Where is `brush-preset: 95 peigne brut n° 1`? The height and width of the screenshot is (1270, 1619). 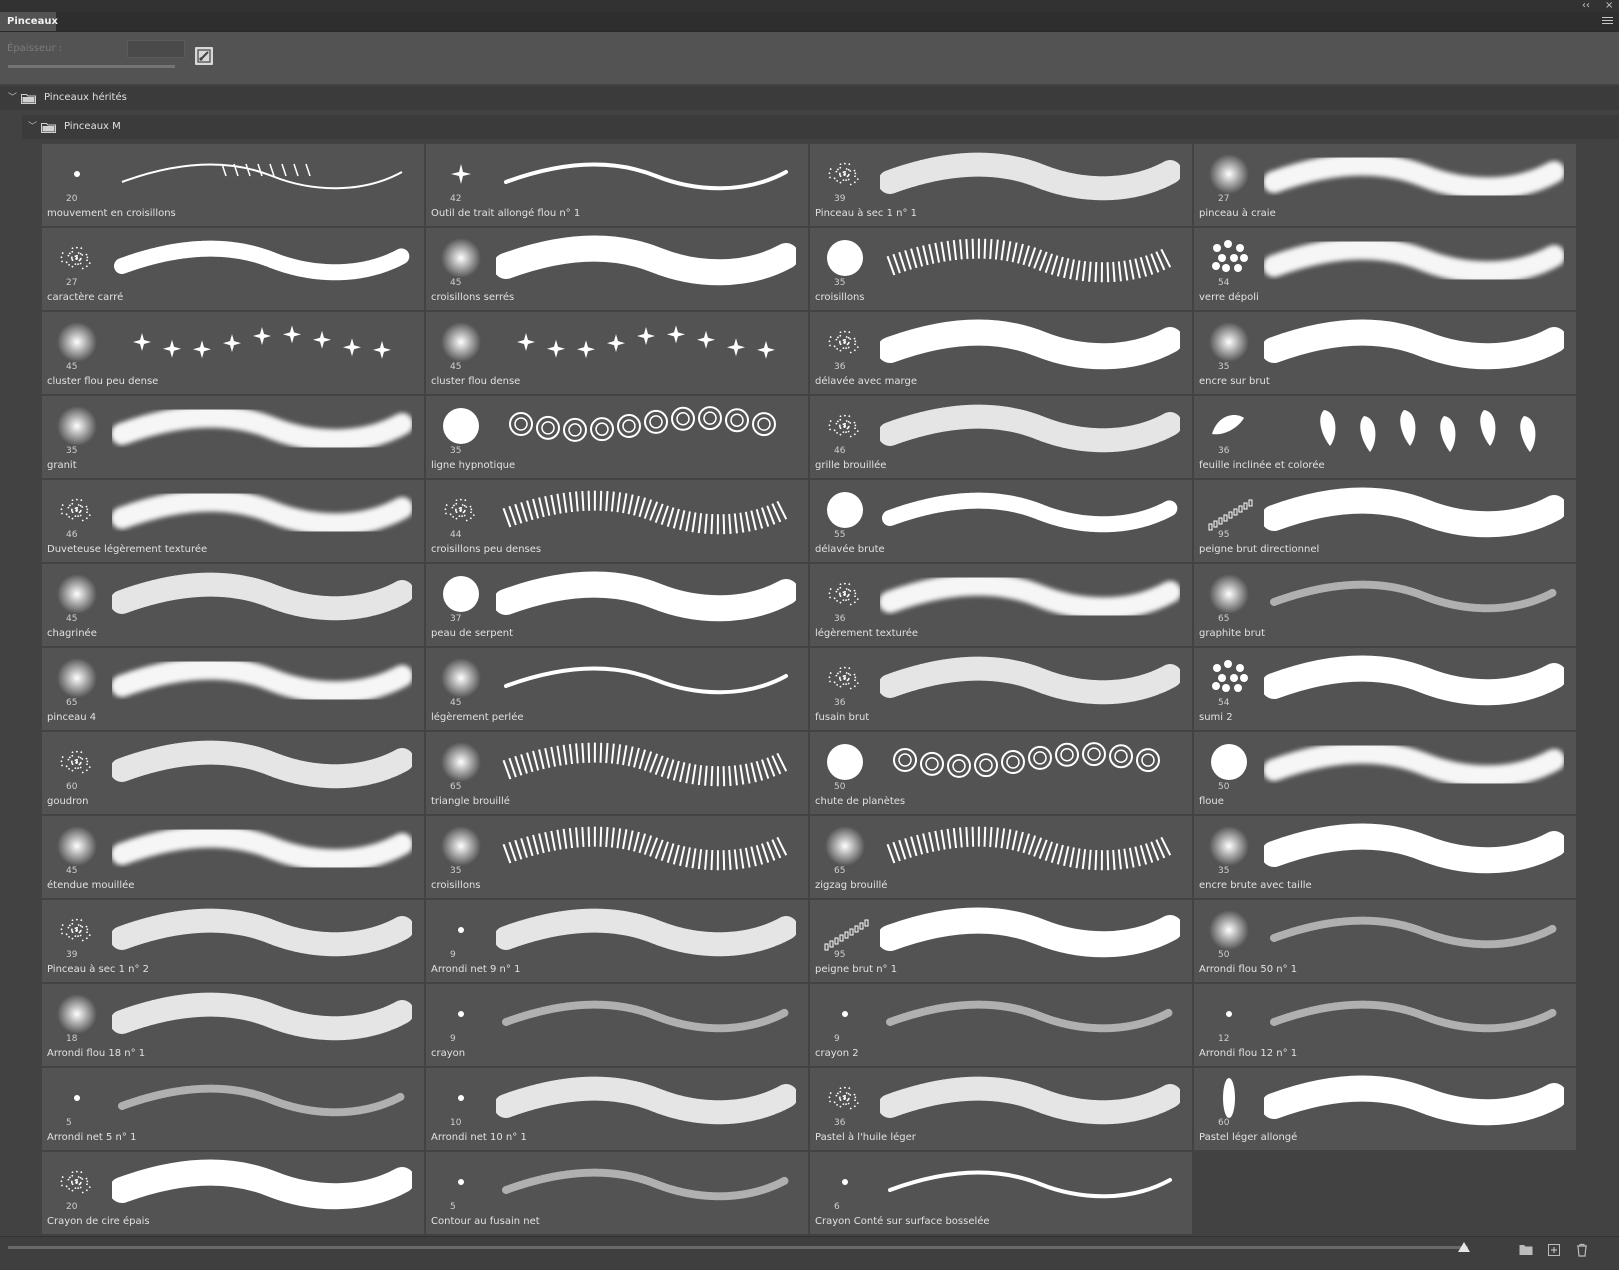
brush-preset: 95 peigne brut n° 1 is located at coordinates (1001, 941).